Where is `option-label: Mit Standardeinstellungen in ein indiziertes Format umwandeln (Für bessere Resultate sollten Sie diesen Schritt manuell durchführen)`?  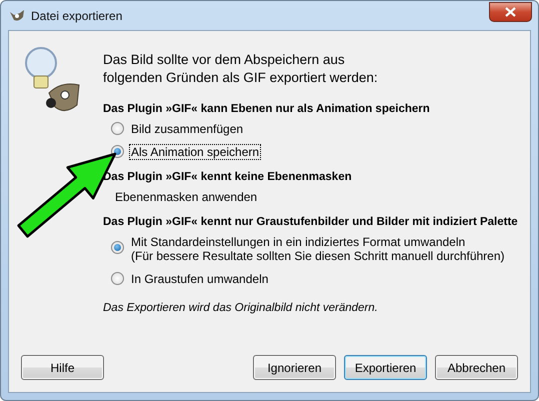
option-label: Mit Standardeinstellungen in ein indiziertes Format umwandeln (Für bessere Resultate sollten Sie diesen Schritt manuell durchführen) is located at coordinates (318, 249).